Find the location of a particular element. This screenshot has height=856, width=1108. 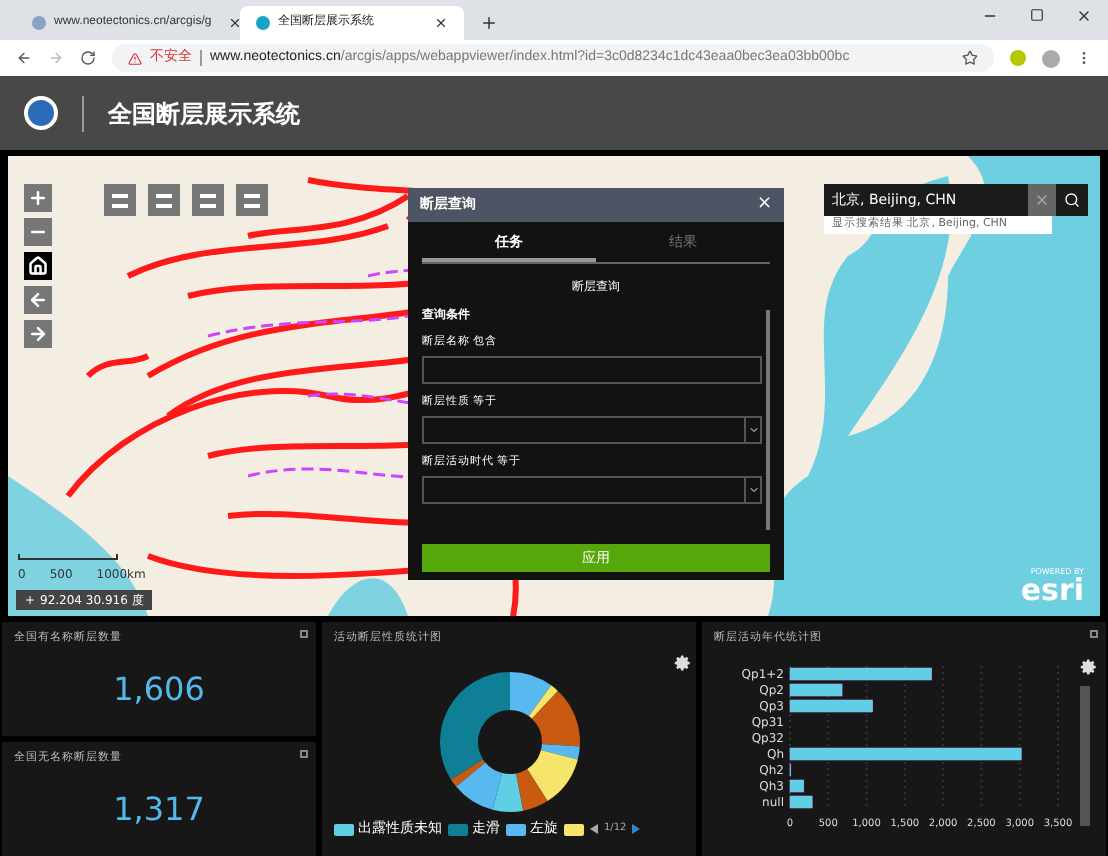

forward-icon is located at coordinates (38, 334).